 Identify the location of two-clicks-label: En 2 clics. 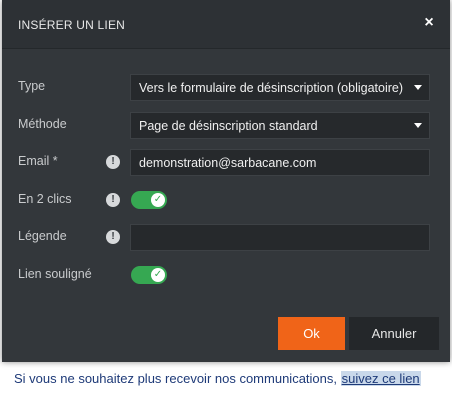
(45, 199).